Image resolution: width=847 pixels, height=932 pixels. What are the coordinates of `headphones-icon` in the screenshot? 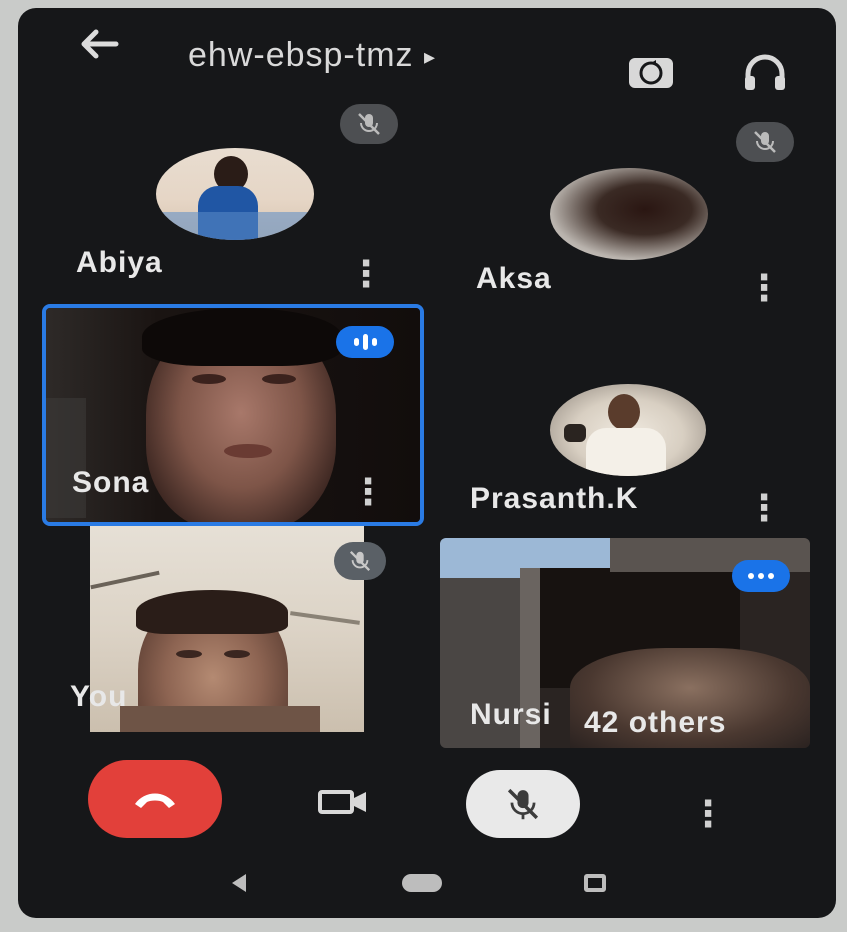 It's located at (765, 72).